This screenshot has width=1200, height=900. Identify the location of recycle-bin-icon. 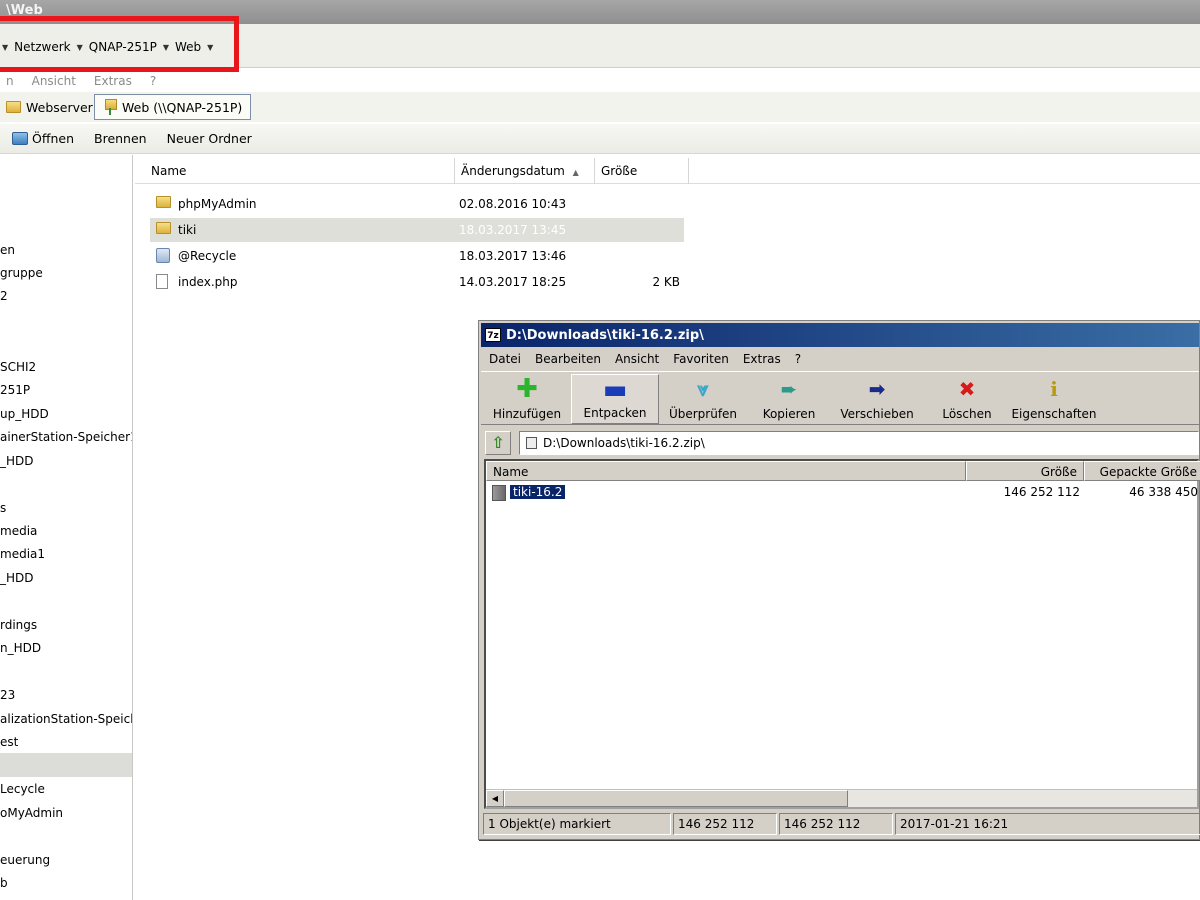
(163, 255).